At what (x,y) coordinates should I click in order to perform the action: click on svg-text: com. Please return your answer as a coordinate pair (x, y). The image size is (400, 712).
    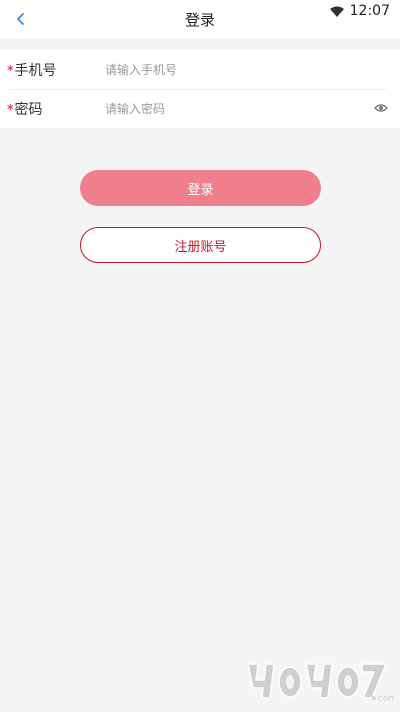
    Looking at the image, I should click on (386, 699).